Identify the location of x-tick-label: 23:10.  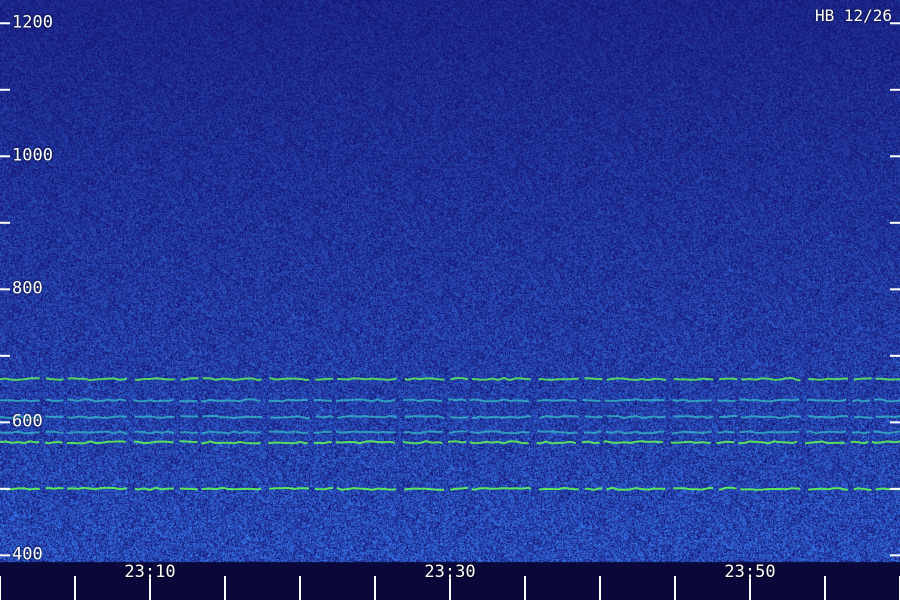
(150, 572).